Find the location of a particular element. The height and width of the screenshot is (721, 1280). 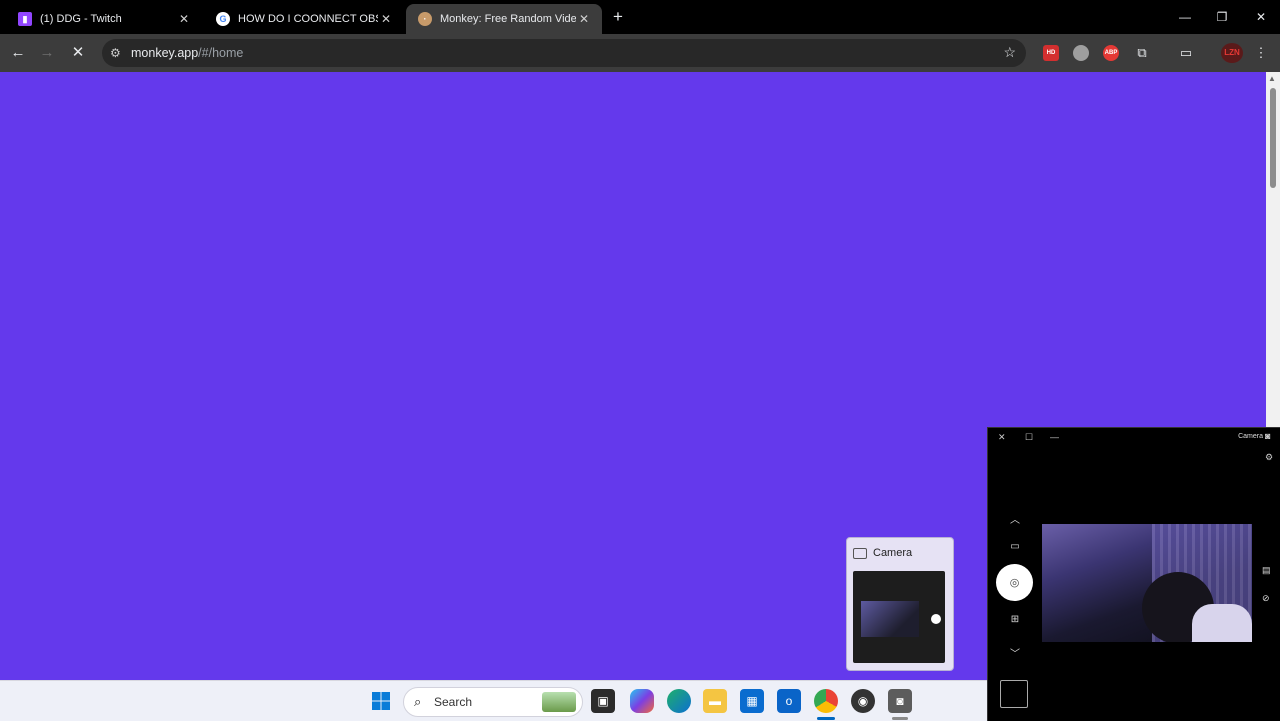

address-url: monkey.app/#/home is located at coordinates (187, 53).